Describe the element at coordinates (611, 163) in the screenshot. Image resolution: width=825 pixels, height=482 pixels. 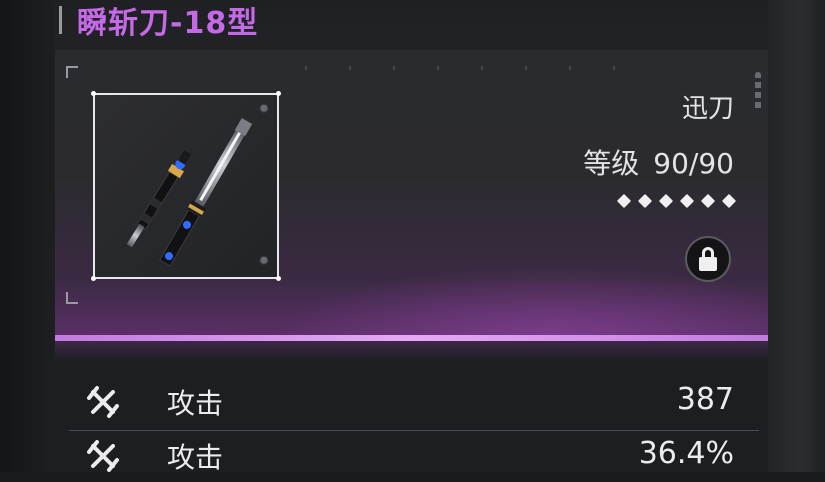
I see `level-label: 等级` at that location.